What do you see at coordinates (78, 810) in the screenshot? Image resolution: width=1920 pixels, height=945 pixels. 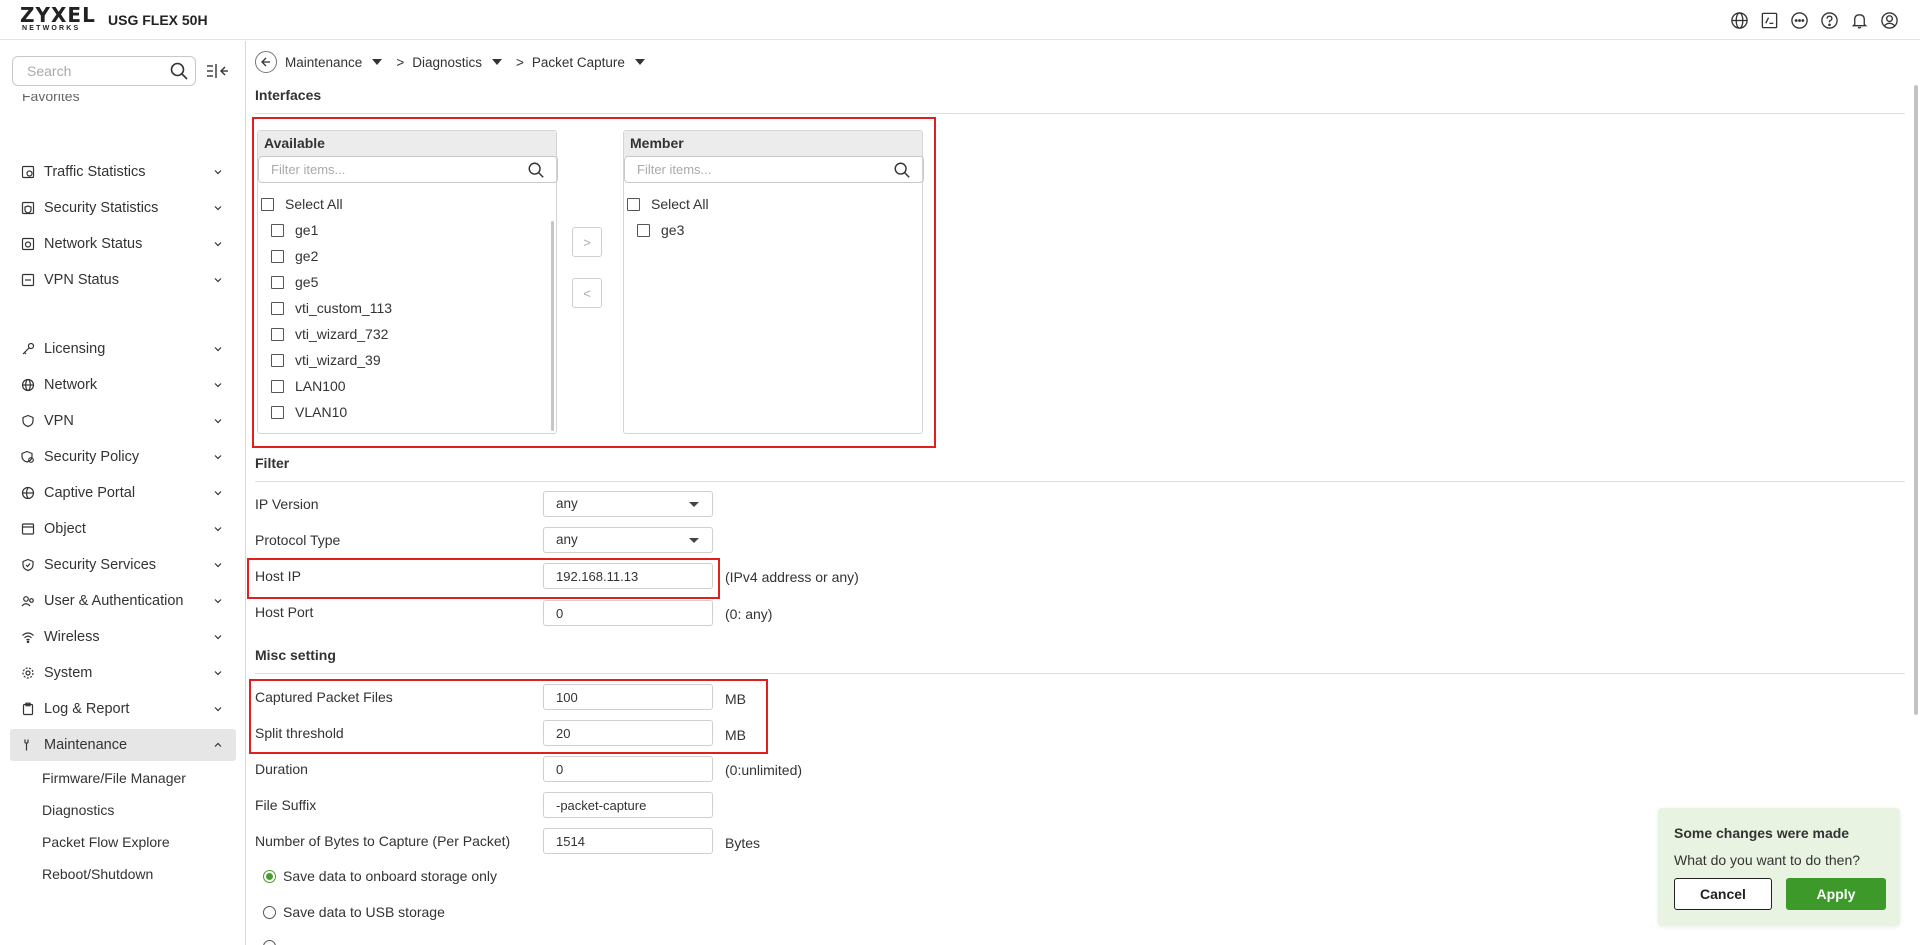 I see `sidebar-subitem-diagnostics: Diagnostics` at bounding box center [78, 810].